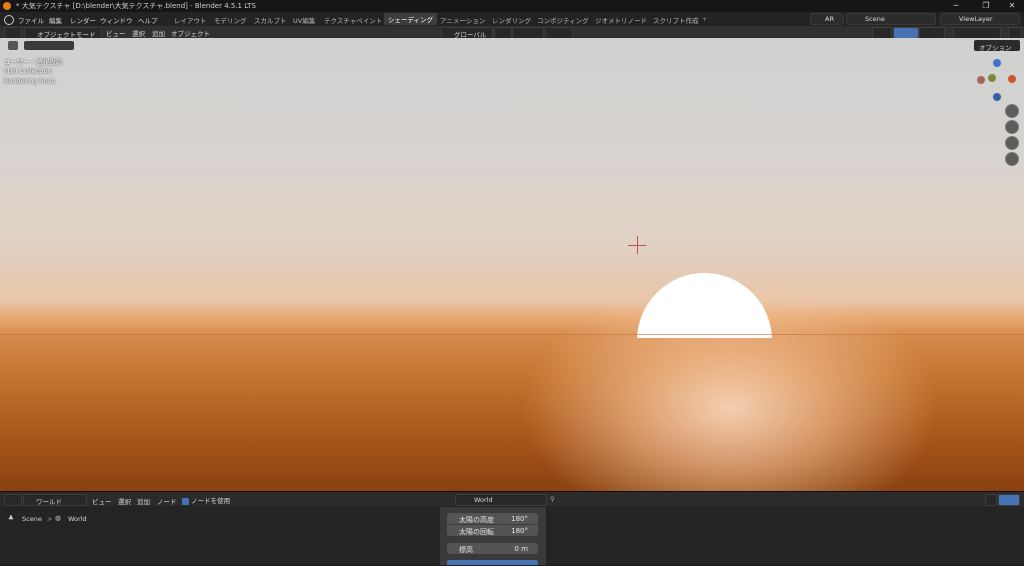 The image size is (1024, 566). Describe the element at coordinates (7, 6) in the screenshot. I see `blender-logo-icon` at that location.